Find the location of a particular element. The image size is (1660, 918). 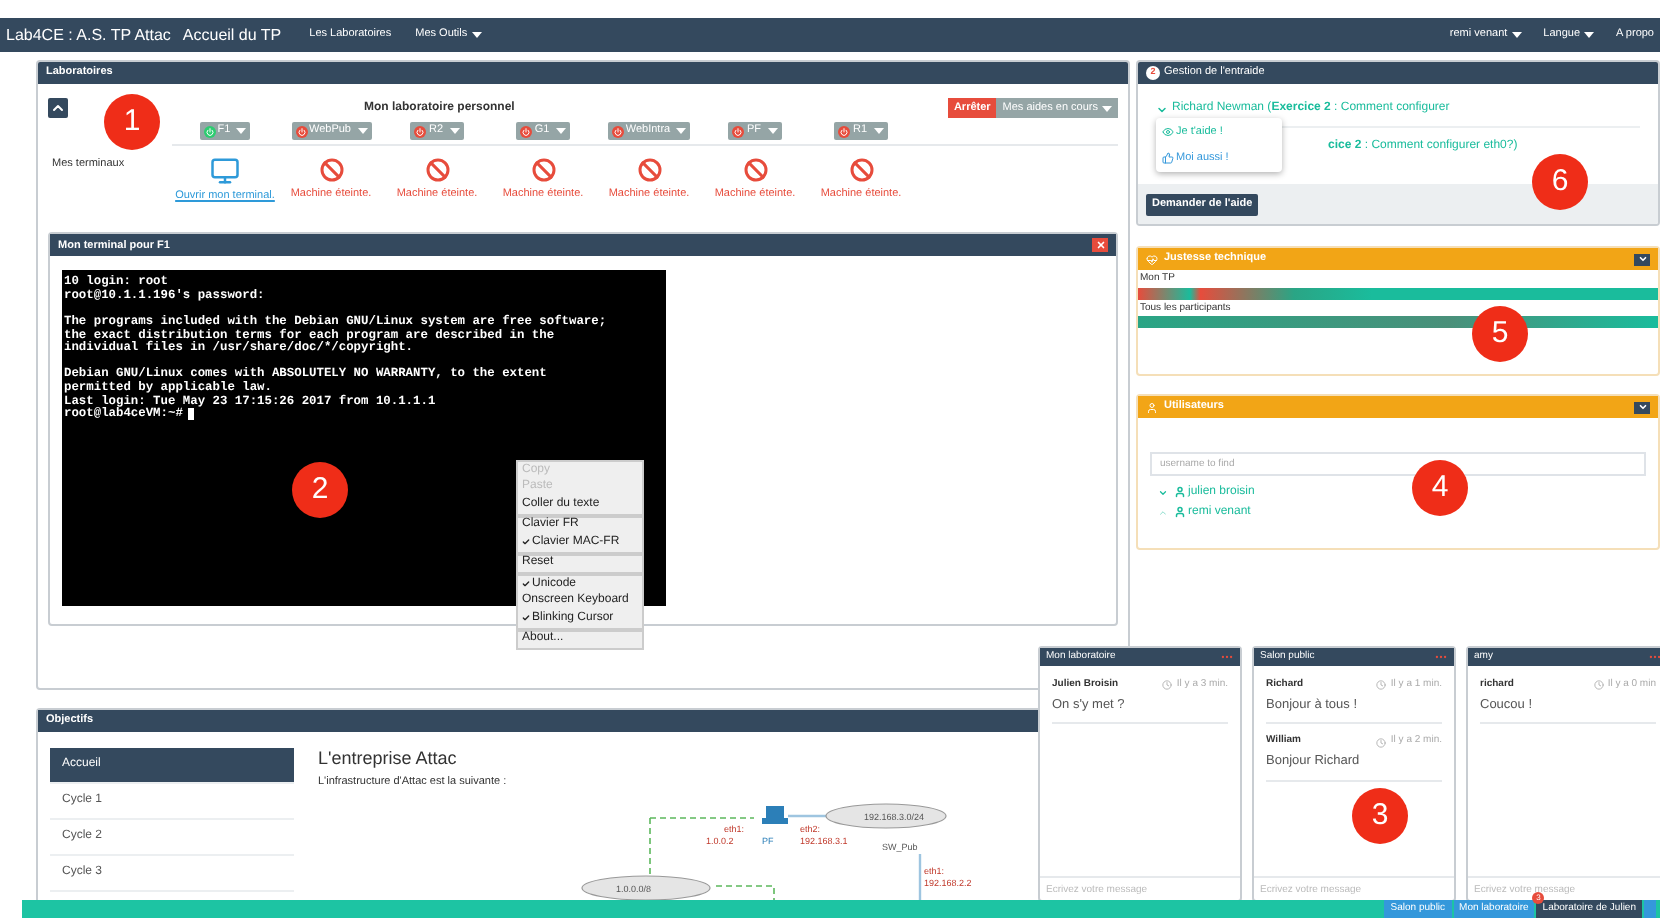

section-heading: L'entreprise Attac is located at coordinates (388, 759).